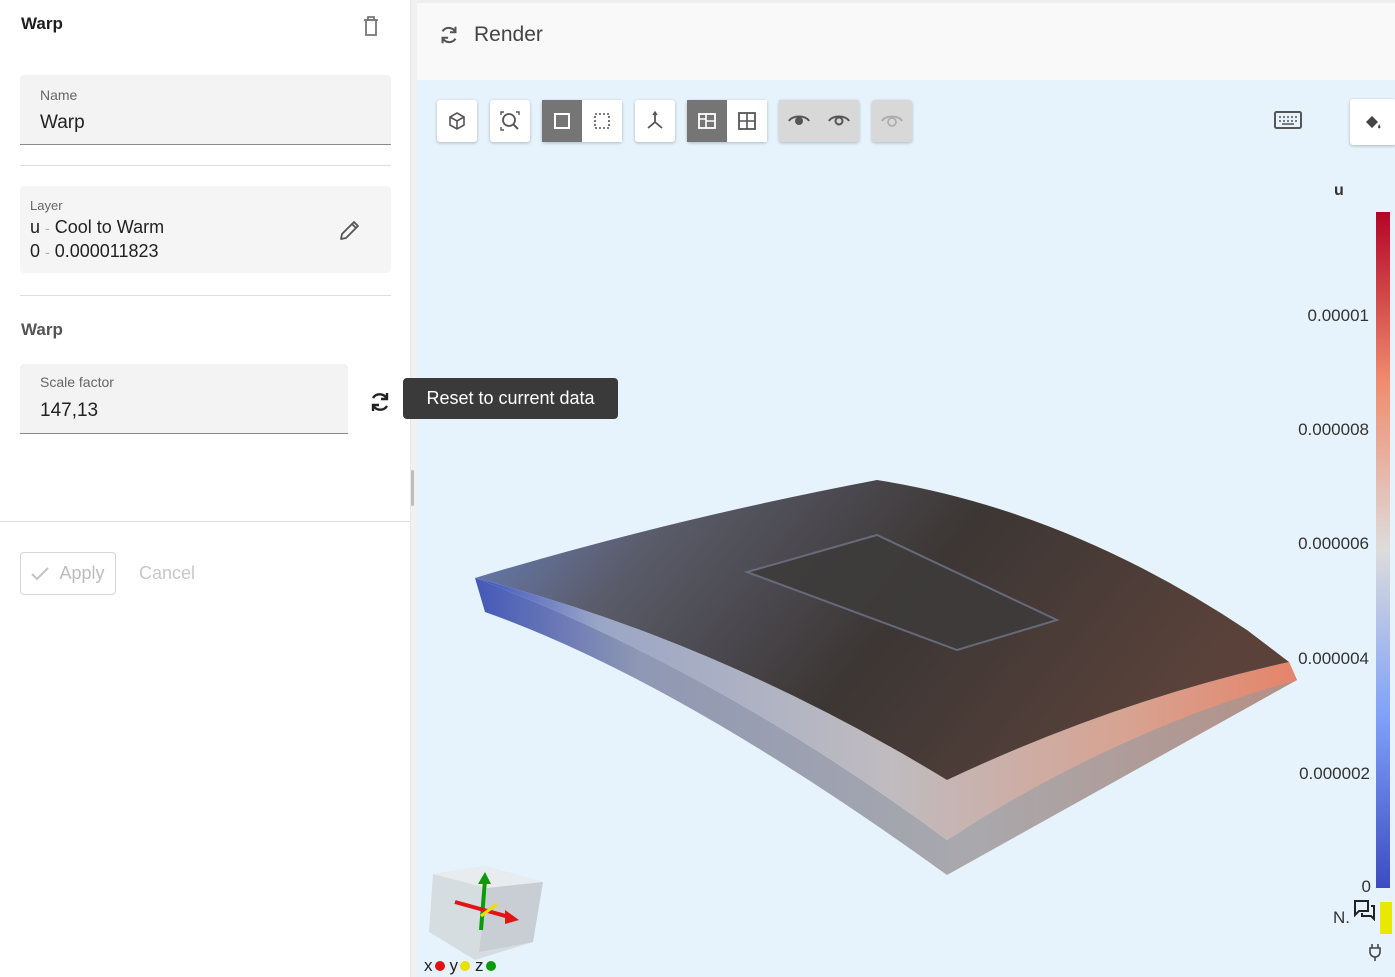 Image resolution: width=1395 pixels, height=977 pixels. I want to click on scale-factor-label: Scale factor, so click(77, 382).